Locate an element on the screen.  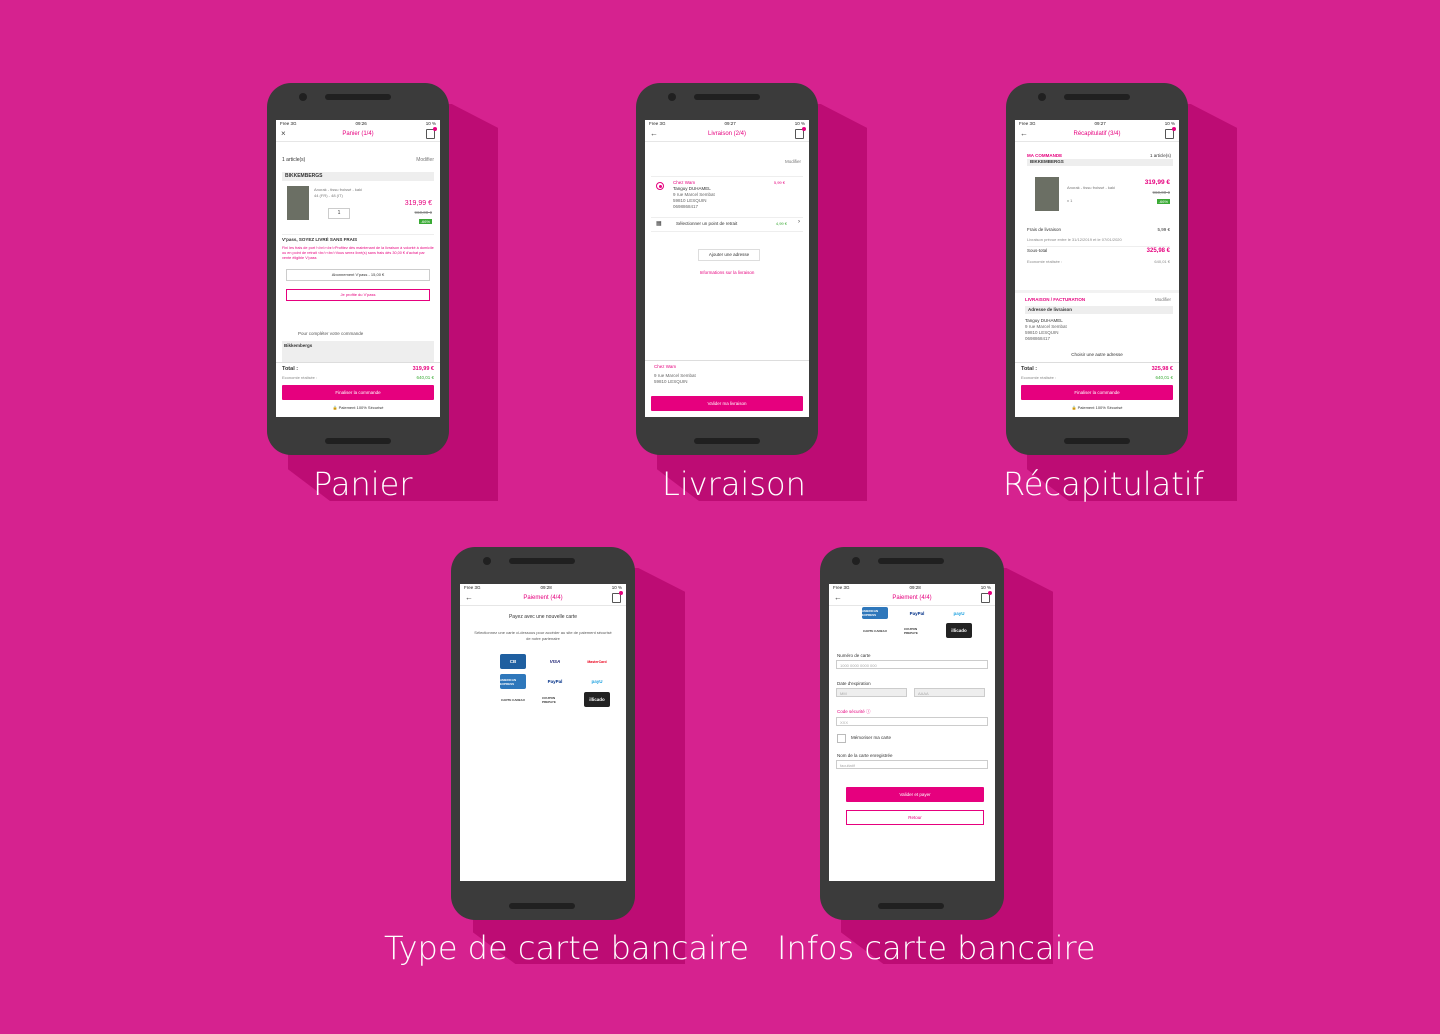
vpass-select: Abonnement V'pass - 15,00 € is located at coordinates (358, 275).